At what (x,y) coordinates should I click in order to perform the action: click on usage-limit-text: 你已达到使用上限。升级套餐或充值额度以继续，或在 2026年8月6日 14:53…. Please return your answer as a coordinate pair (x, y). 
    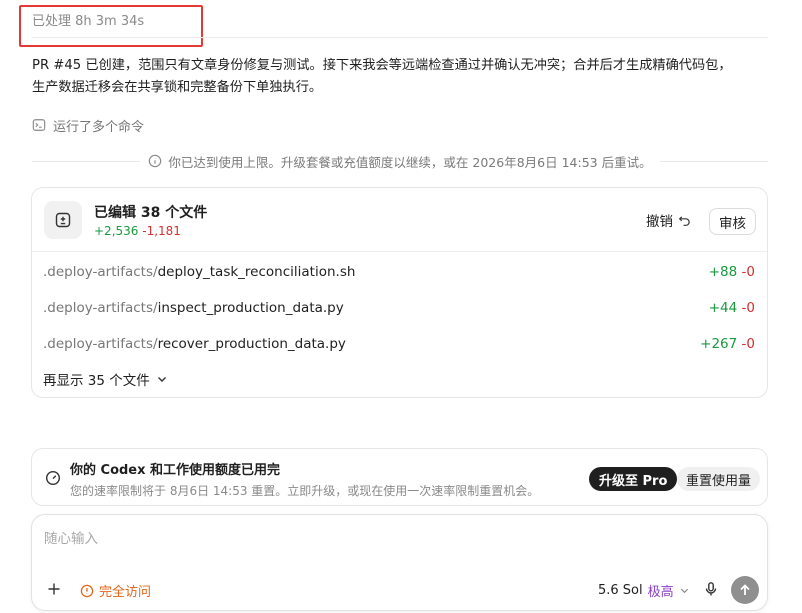
    Looking at the image, I should click on (410, 162).